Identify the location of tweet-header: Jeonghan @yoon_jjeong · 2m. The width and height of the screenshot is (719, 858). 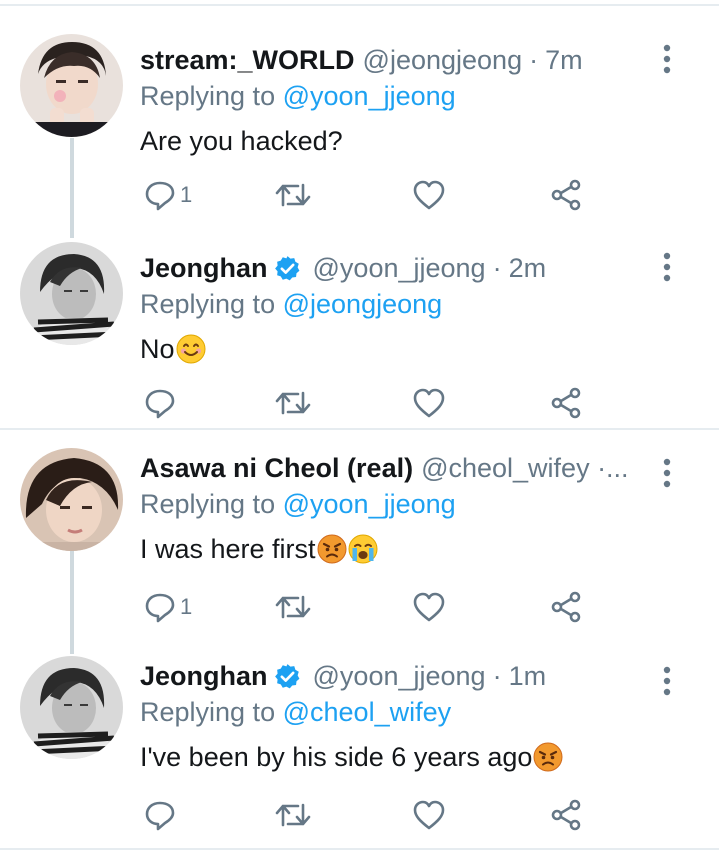
(397, 268).